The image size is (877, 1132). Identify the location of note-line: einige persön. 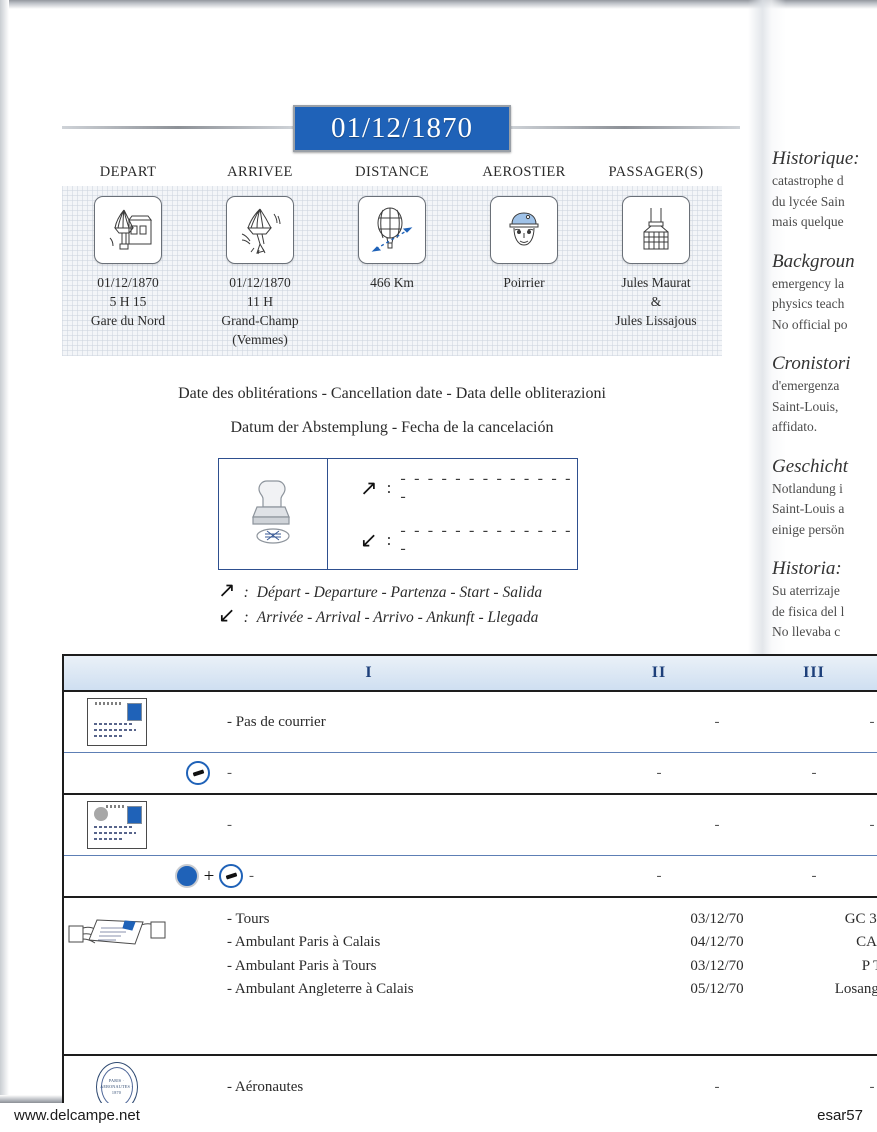
(808, 529).